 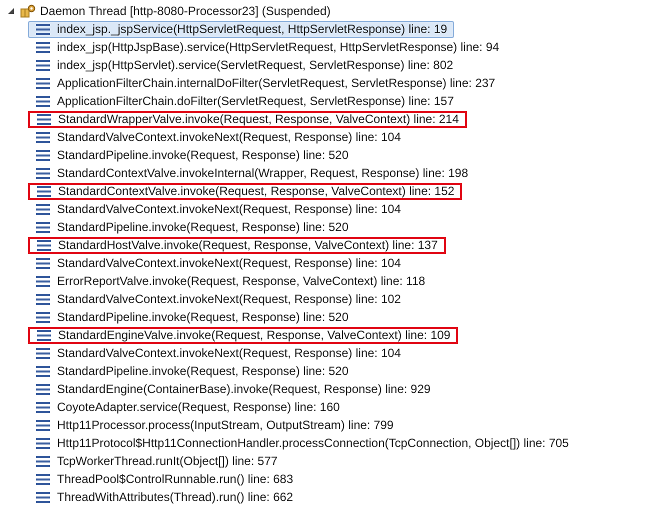 I want to click on stack-frame-item: ErrorReportValve.invoke(Request, Response, ValveContext) line: 118, so click(x=230, y=281).